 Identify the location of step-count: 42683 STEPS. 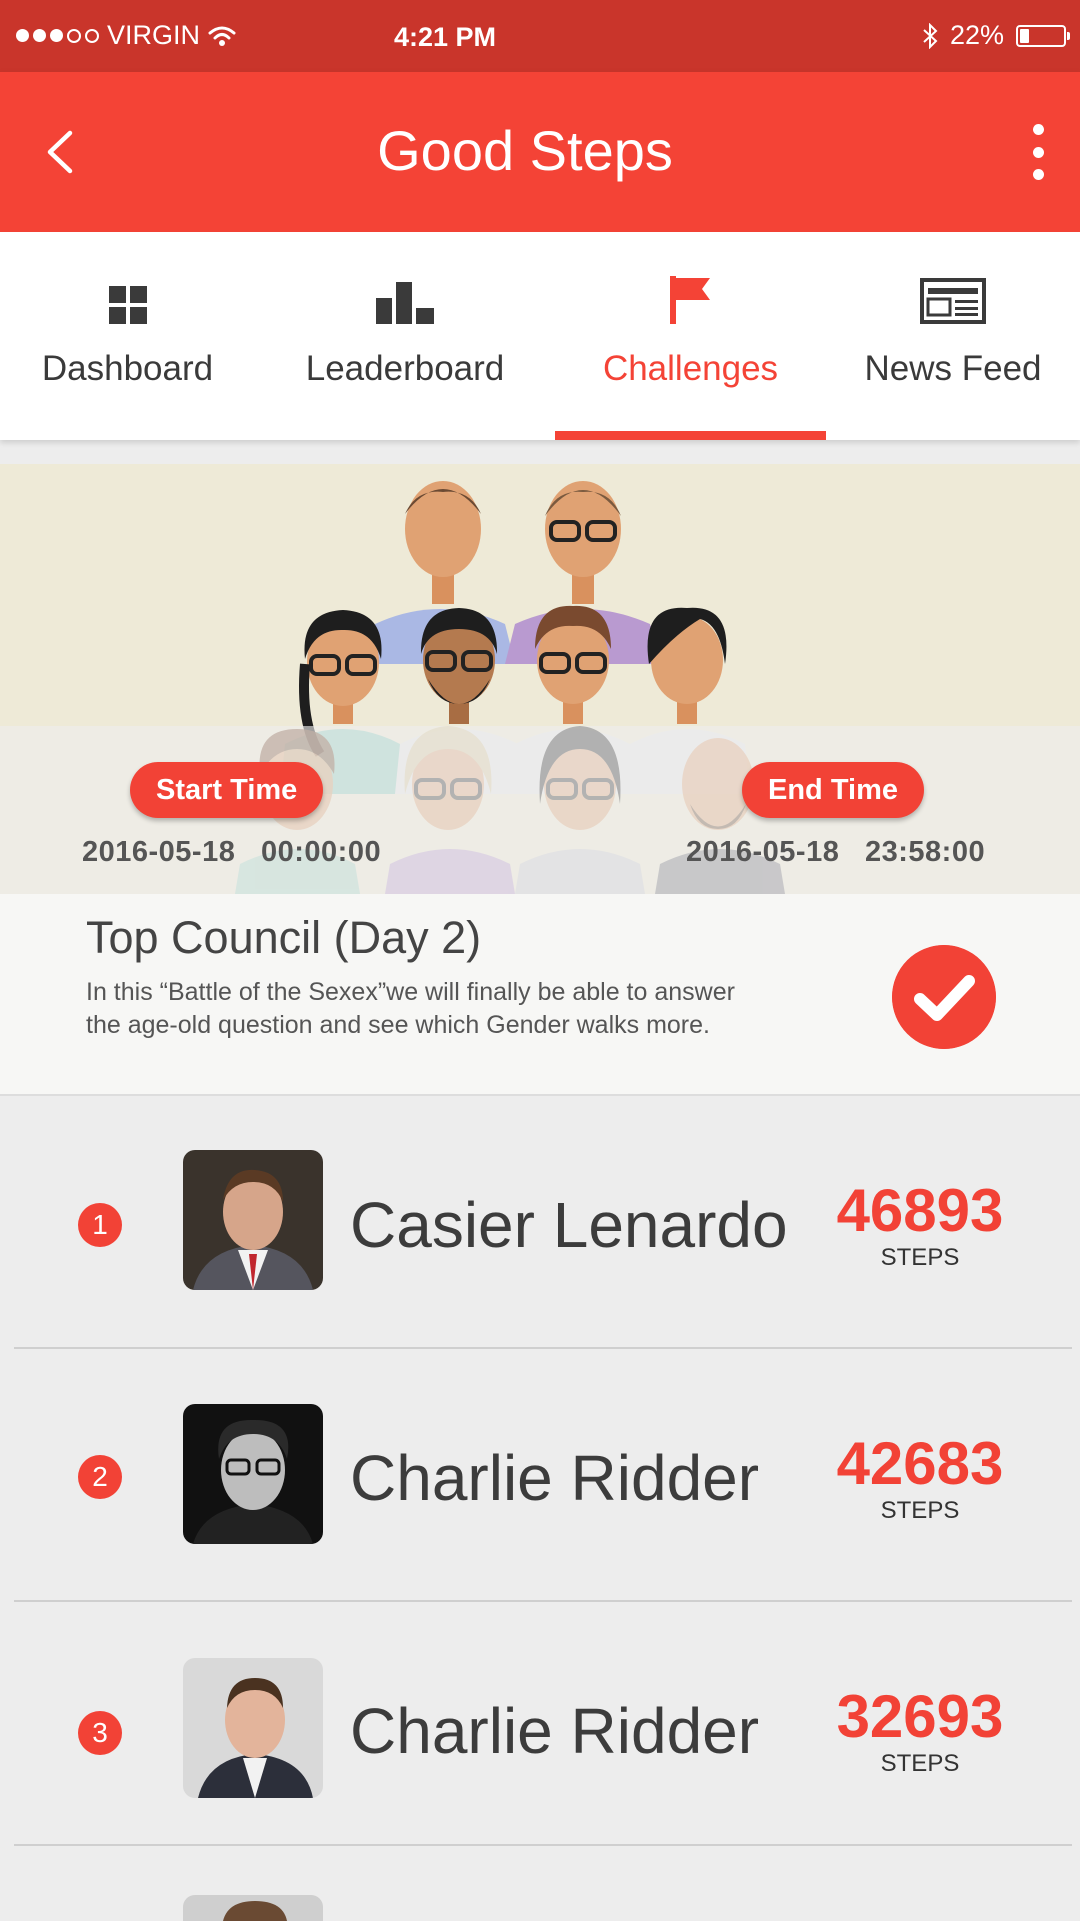
(920, 1479).